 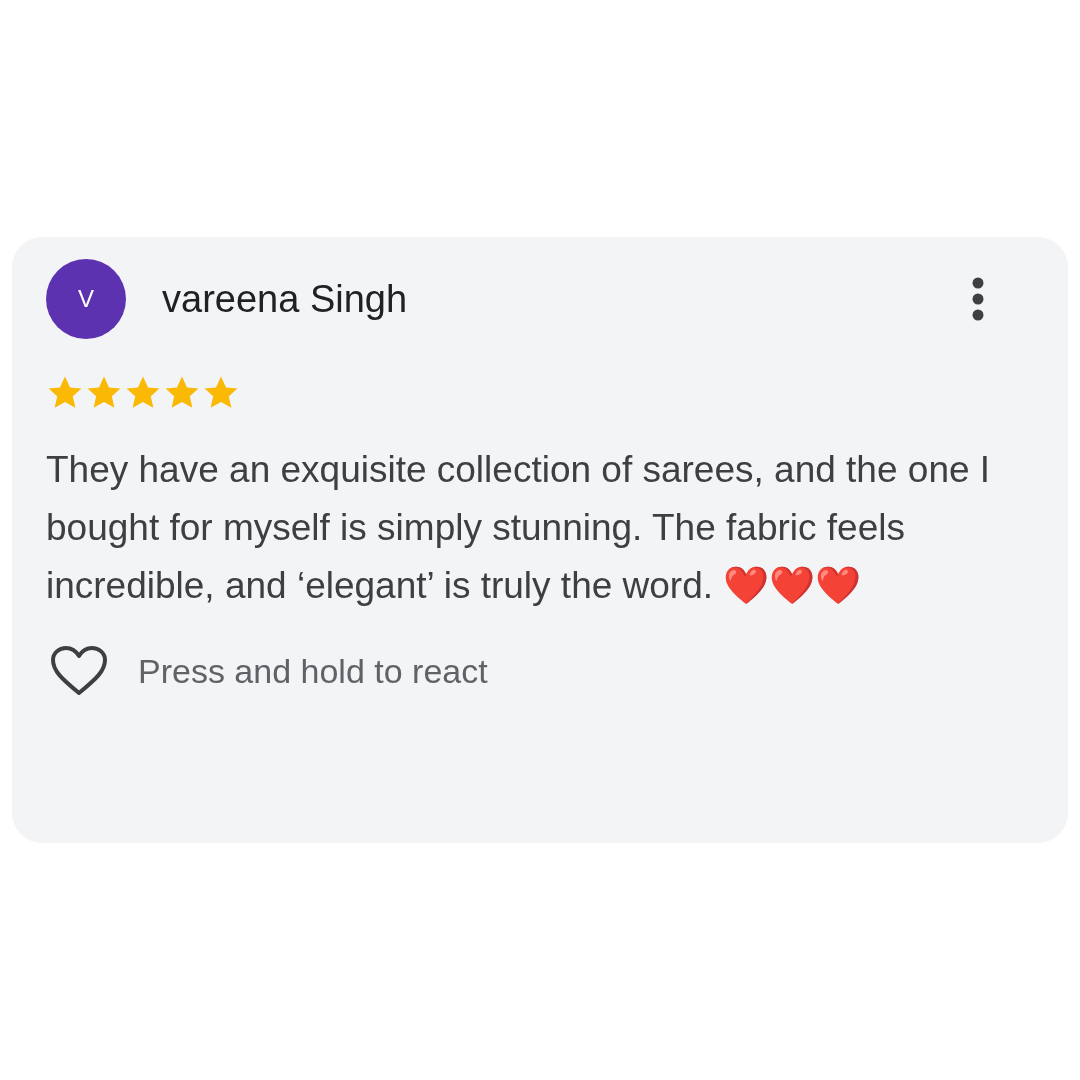 I want to click on heart-icon, so click(x=79, y=671).